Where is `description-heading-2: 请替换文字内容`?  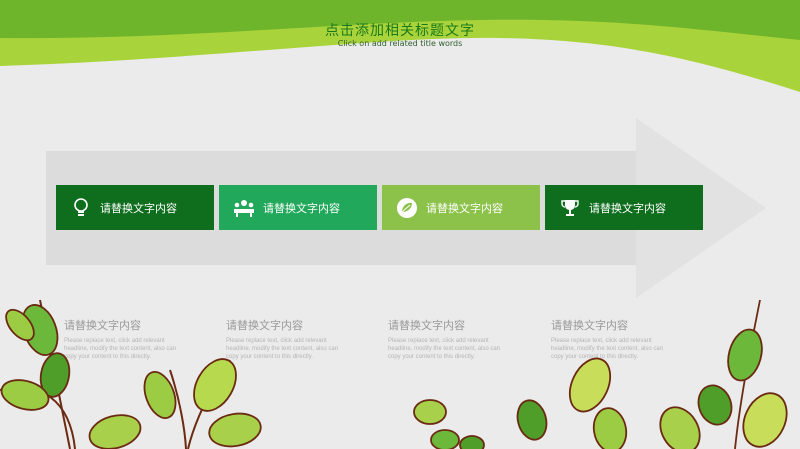 description-heading-2: 请替换文字内容 is located at coordinates (264, 325).